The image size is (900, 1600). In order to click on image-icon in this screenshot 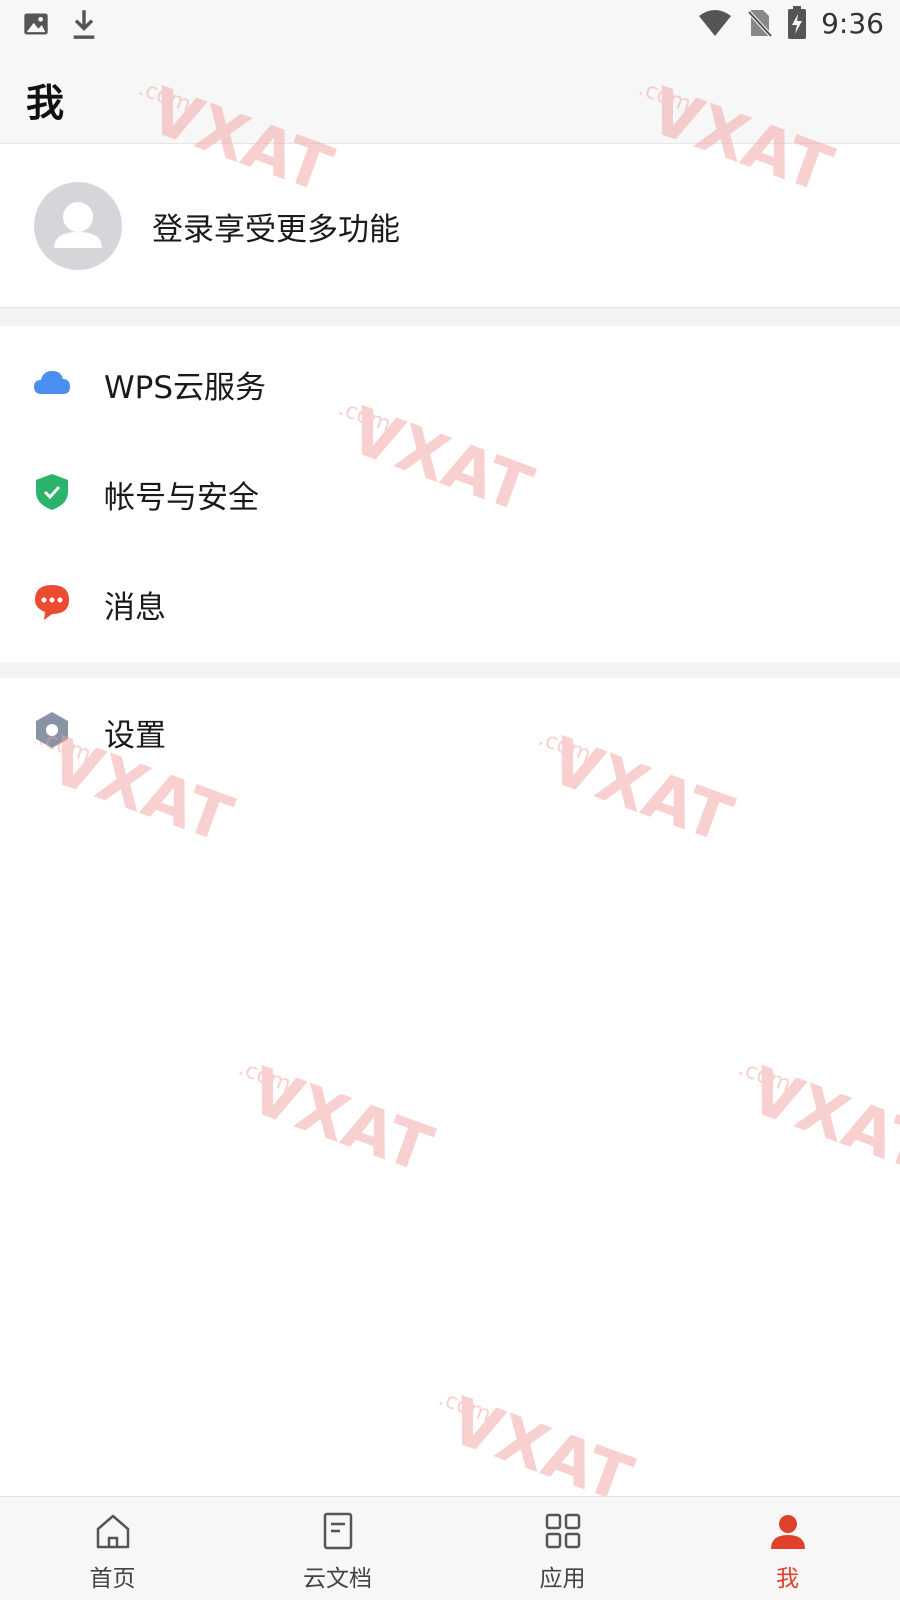, I will do `click(36, 24)`.